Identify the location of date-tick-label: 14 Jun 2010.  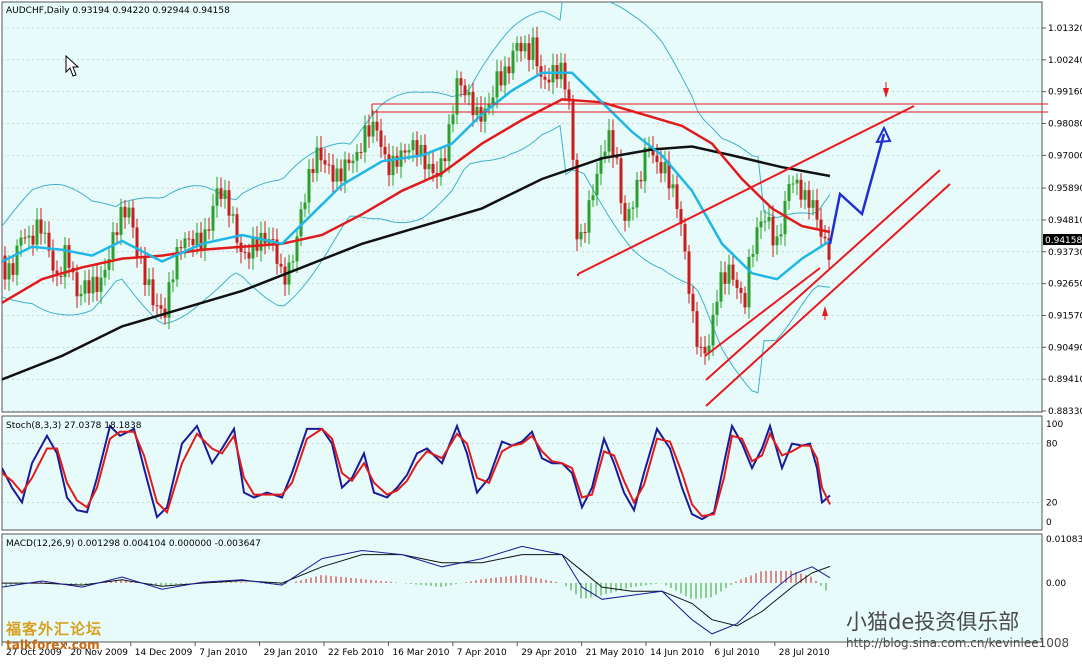
(677, 653).